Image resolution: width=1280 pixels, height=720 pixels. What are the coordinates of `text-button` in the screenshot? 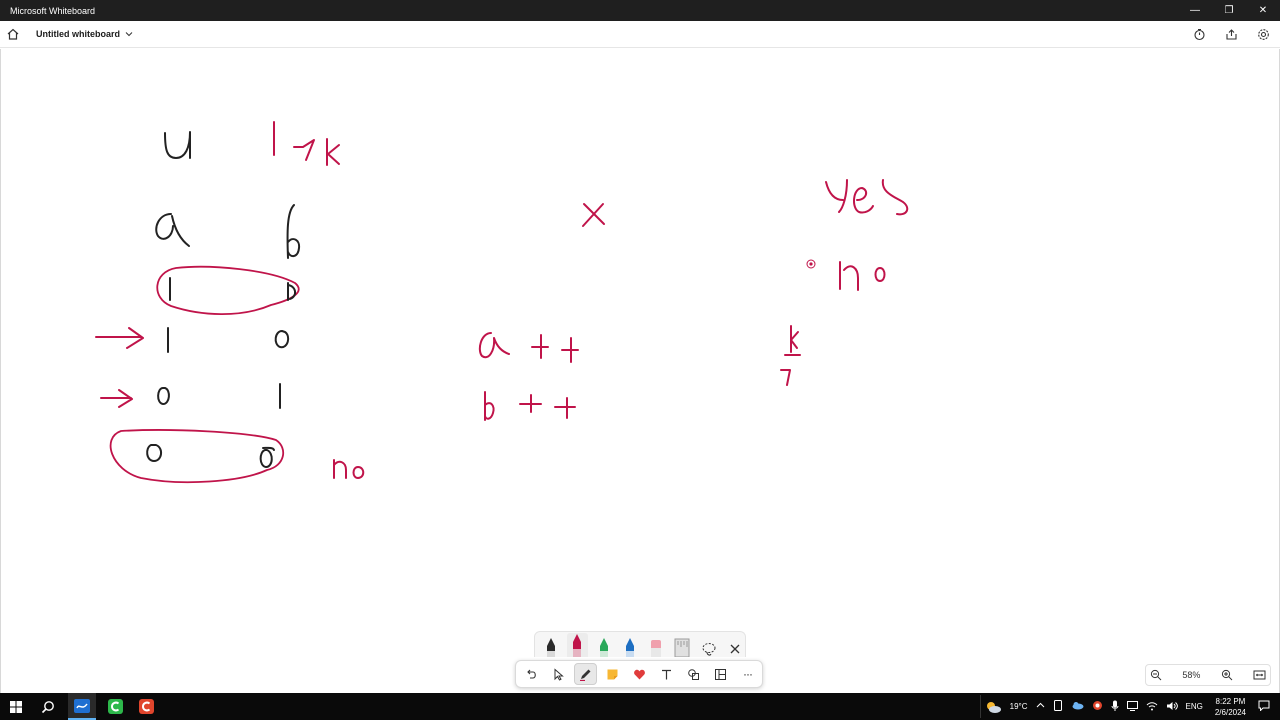 It's located at (666, 674).